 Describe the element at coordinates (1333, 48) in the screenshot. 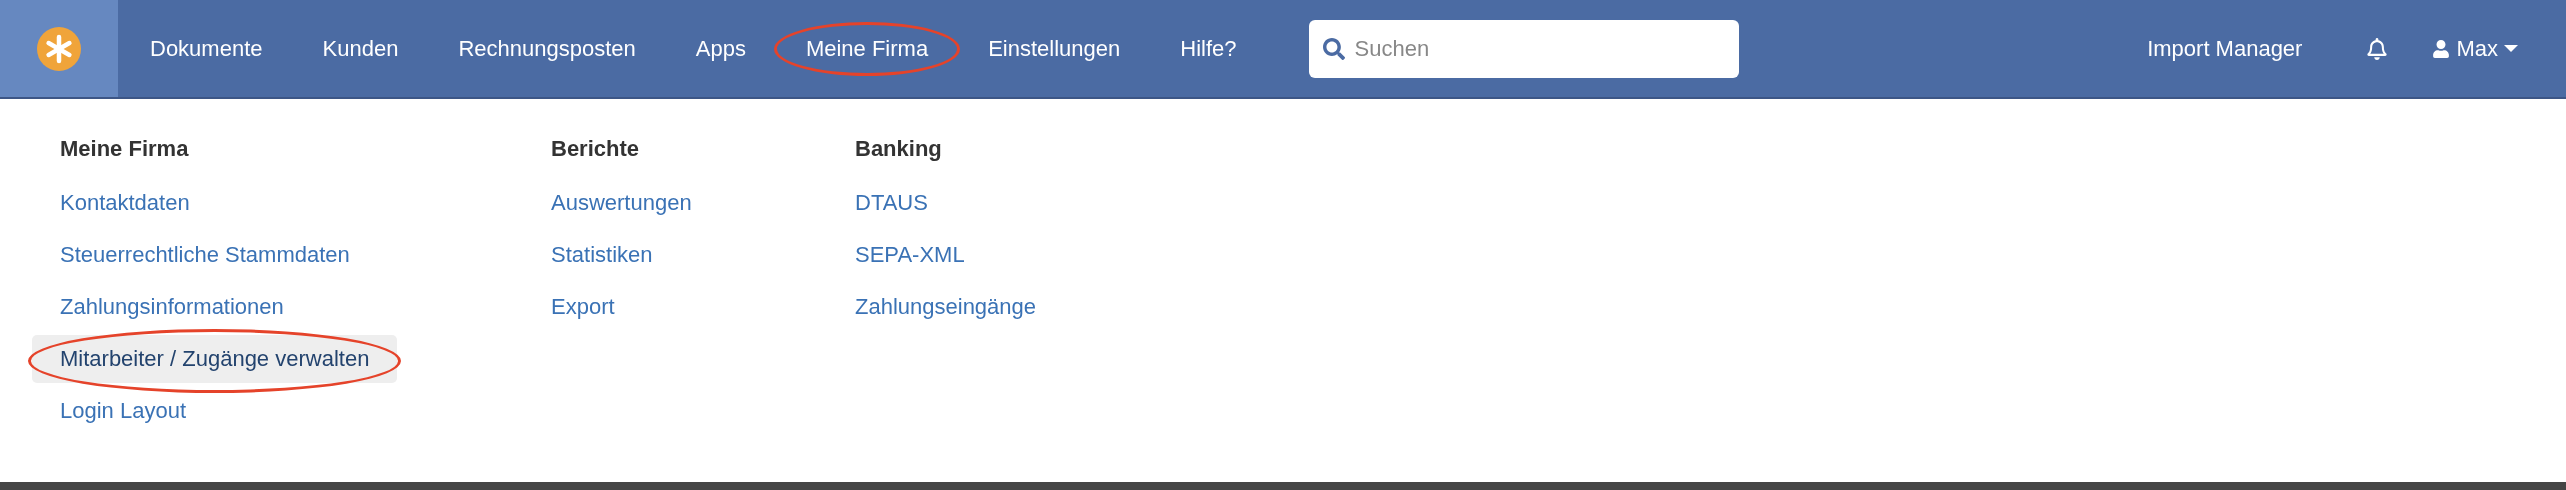

I see `search-icon` at that location.